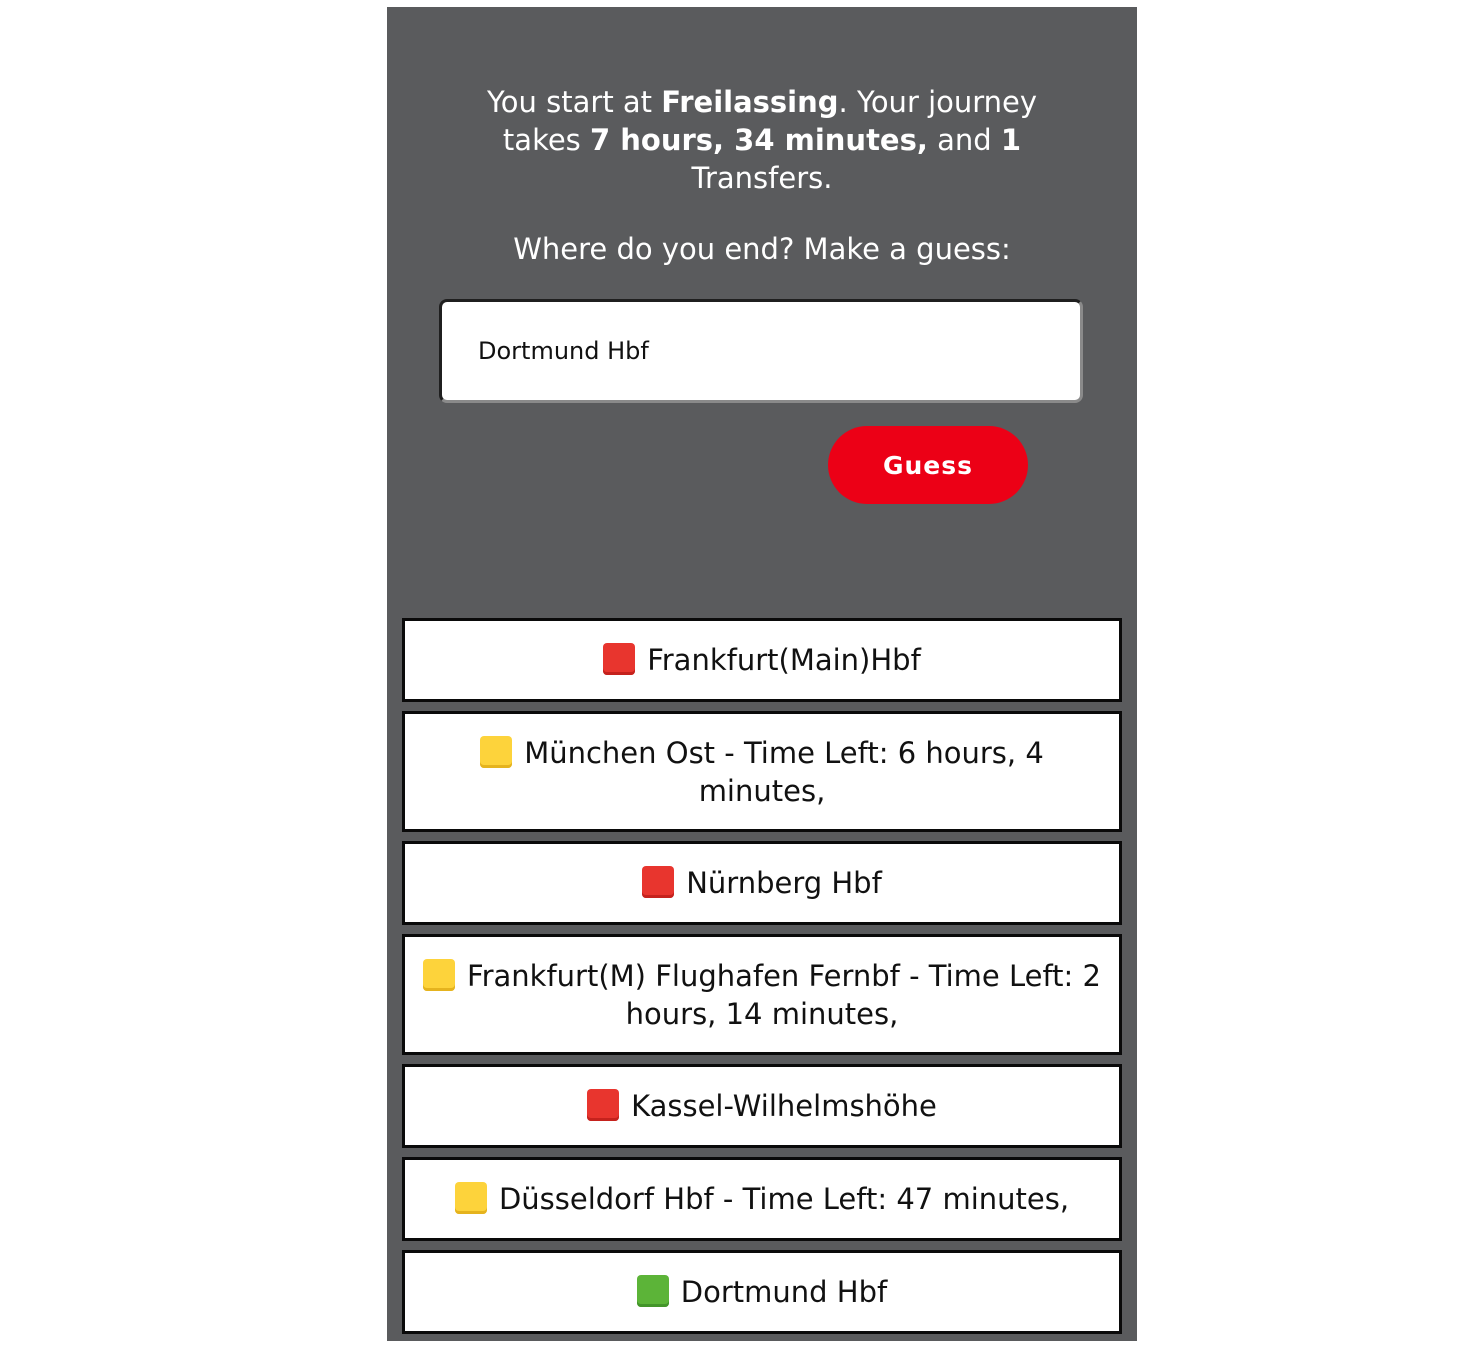 The image size is (1478, 1353). I want to click on intro-suffix: Transfers., so click(762, 178).